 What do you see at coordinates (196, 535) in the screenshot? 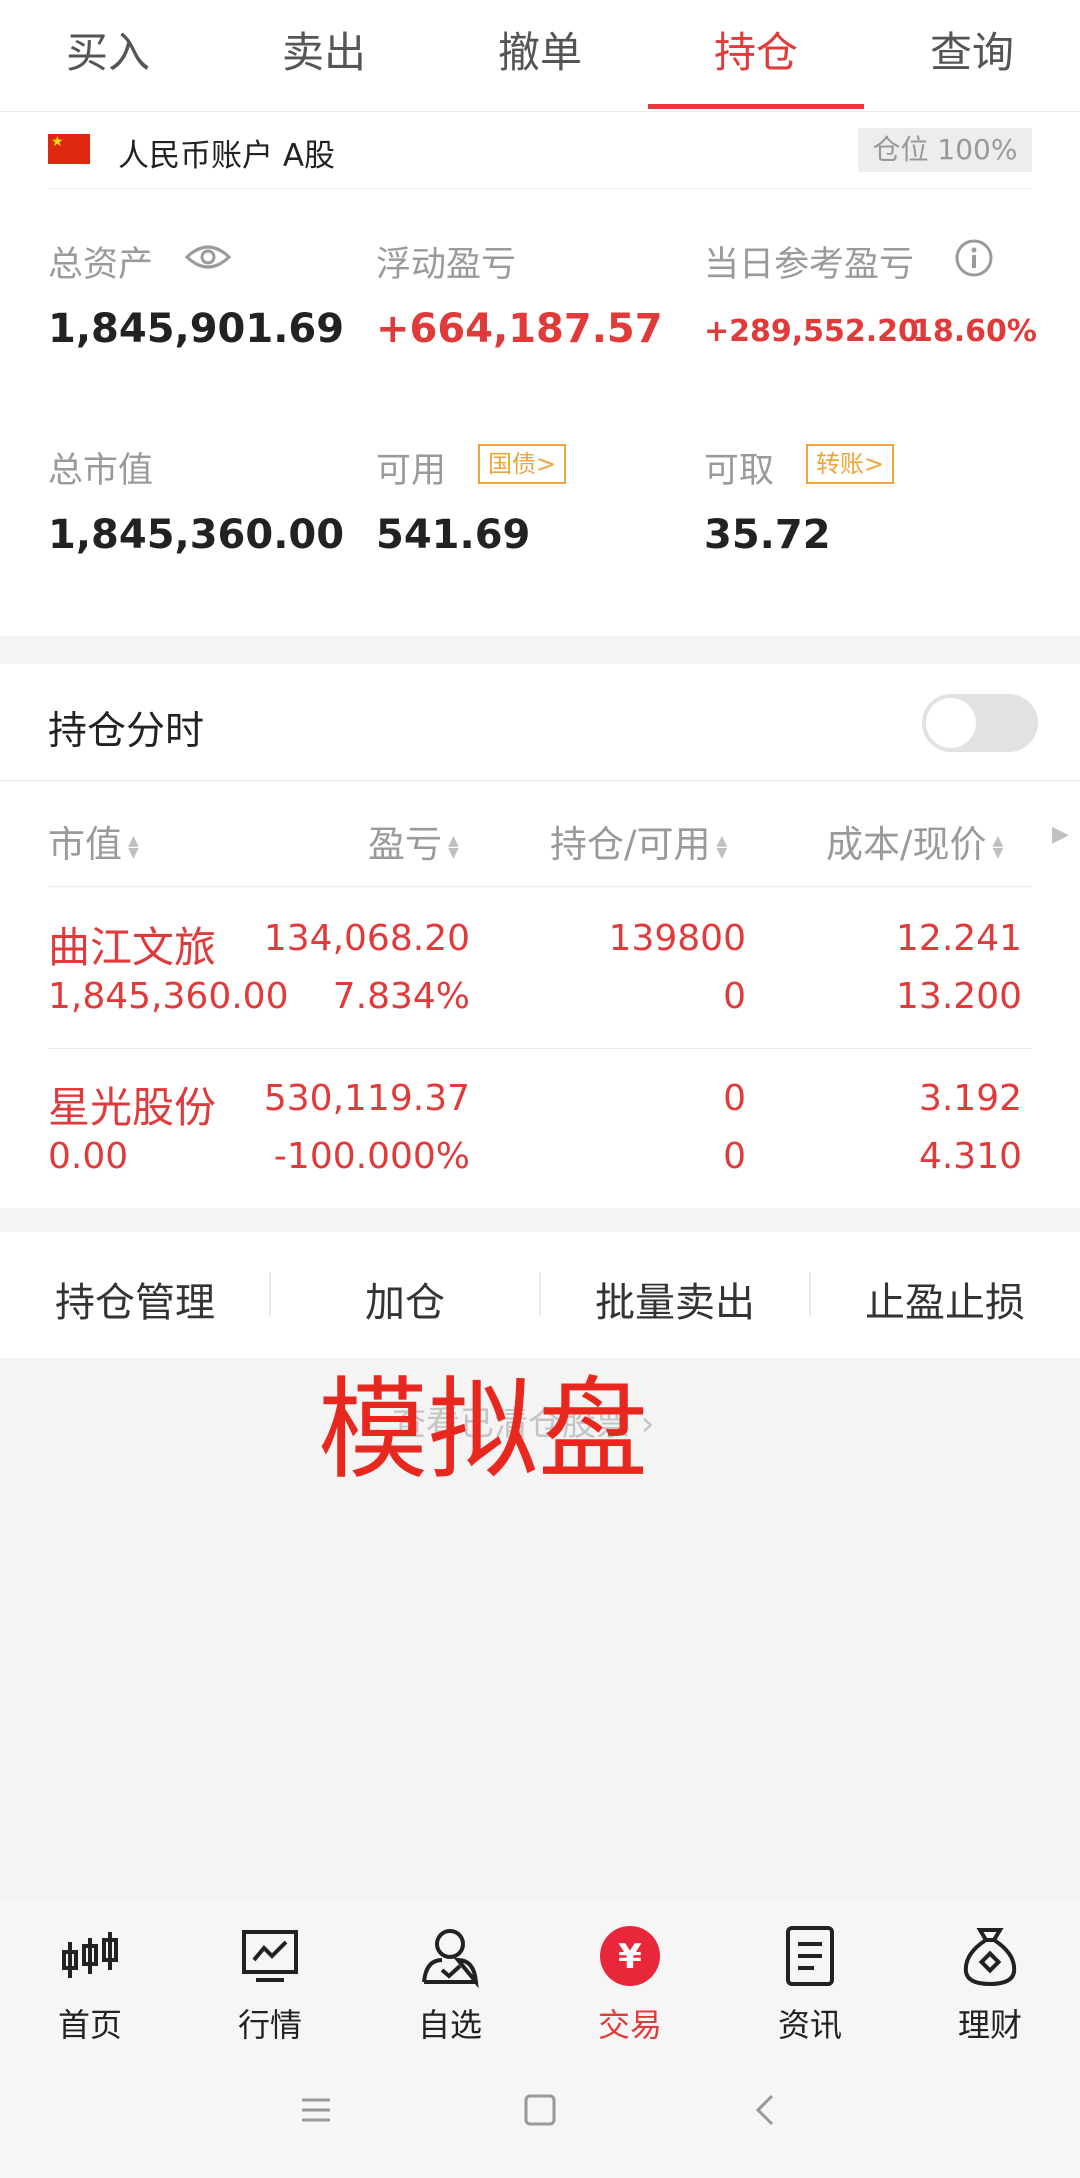
I see `market-value-value: 1,845,360.00` at bounding box center [196, 535].